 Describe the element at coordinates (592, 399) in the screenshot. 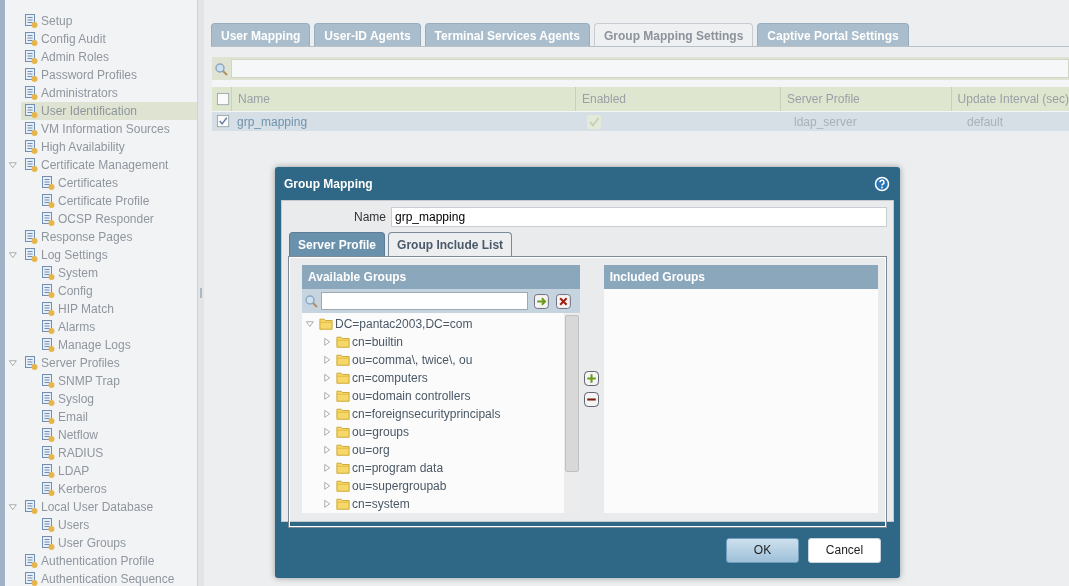

I see `remove-icon` at that location.